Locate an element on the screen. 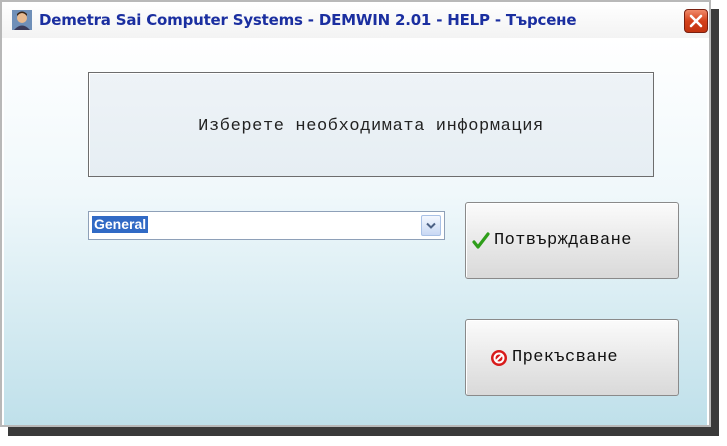 The width and height of the screenshot is (727, 446). dropdown-arrow-button is located at coordinates (431, 225).